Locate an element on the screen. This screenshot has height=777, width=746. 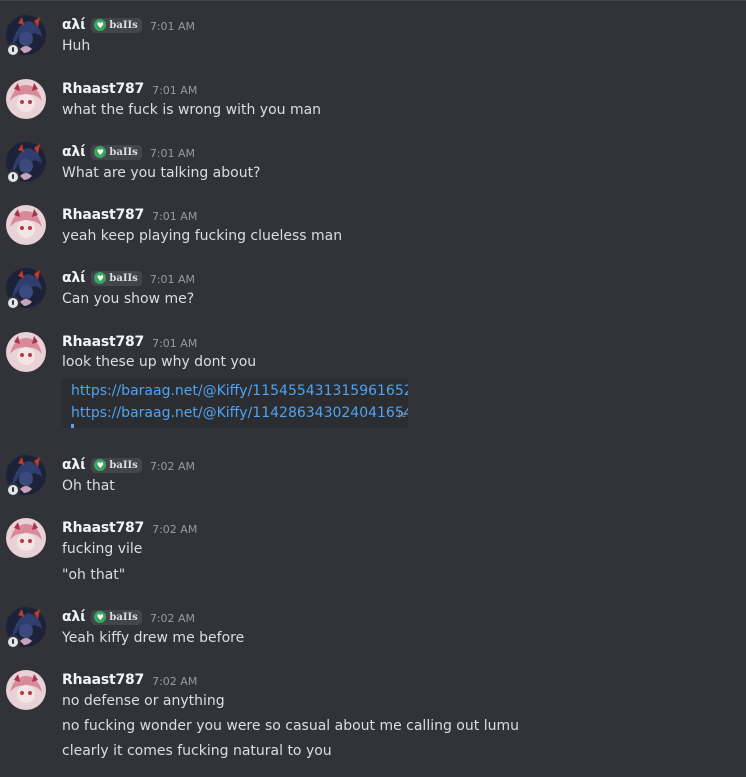
message-text: "oh that" is located at coordinates (94, 575).